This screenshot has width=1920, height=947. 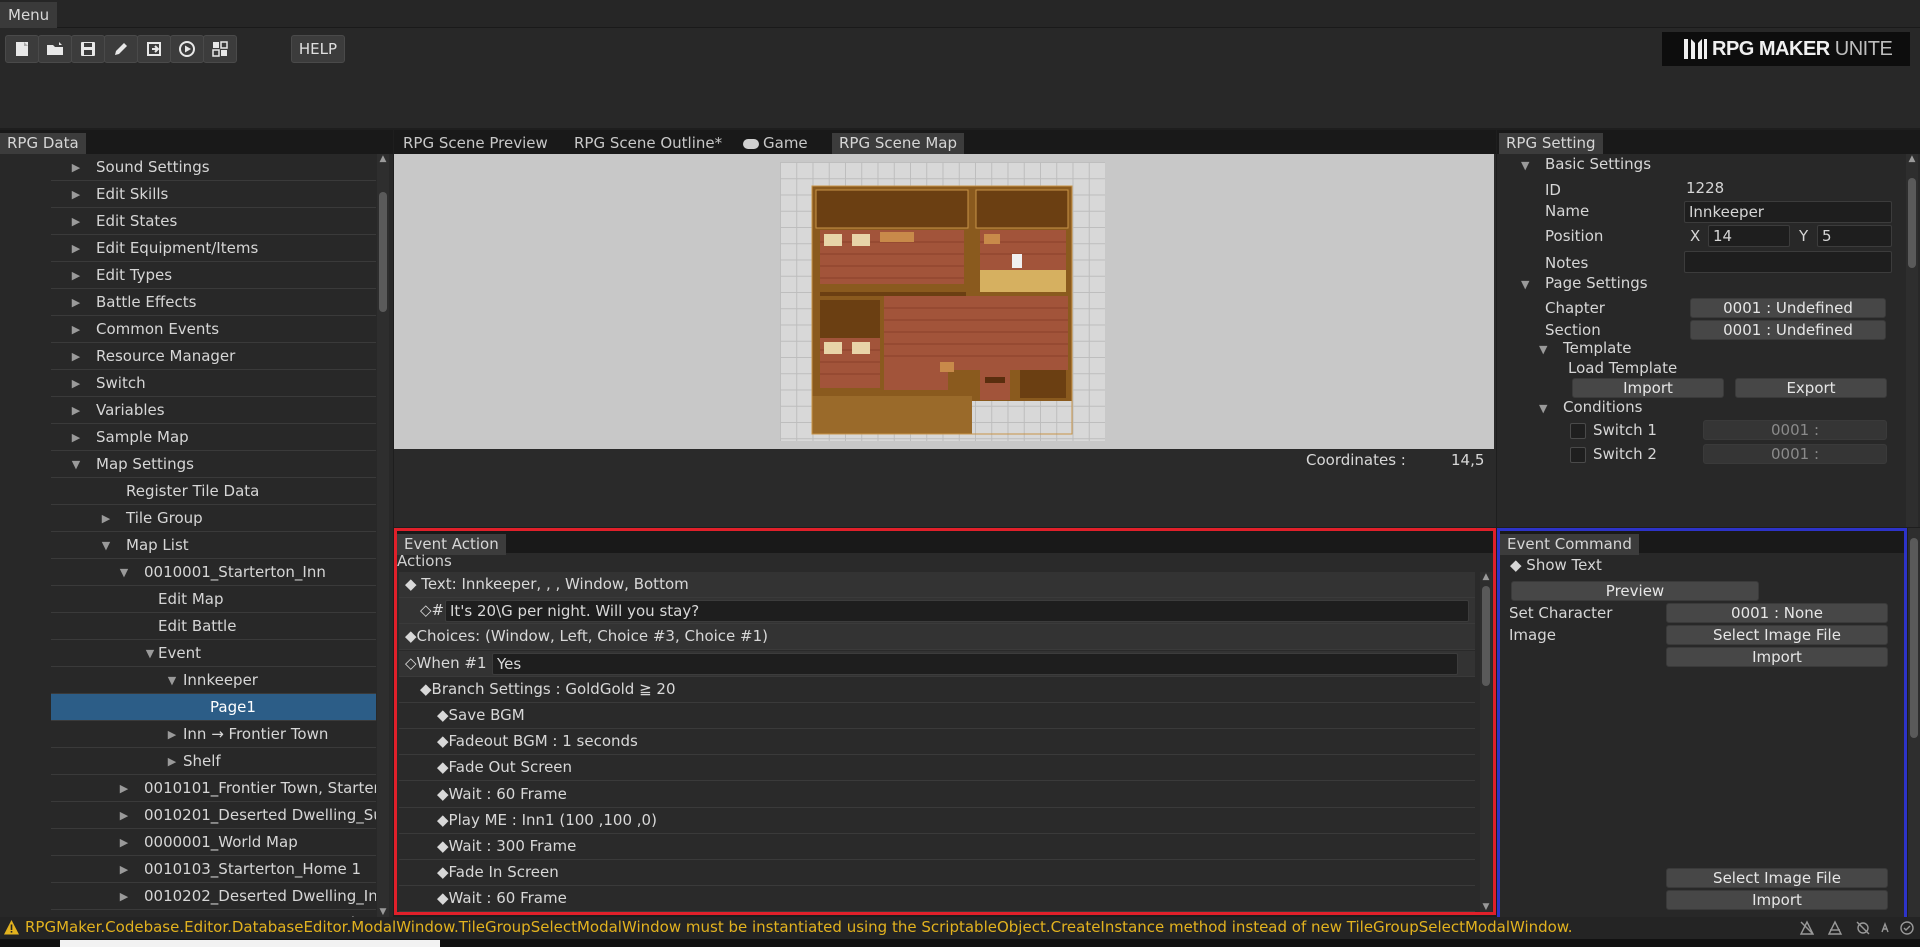 What do you see at coordinates (1835, 928) in the screenshot?
I see `warning-filter-icon` at bounding box center [1835, 928].